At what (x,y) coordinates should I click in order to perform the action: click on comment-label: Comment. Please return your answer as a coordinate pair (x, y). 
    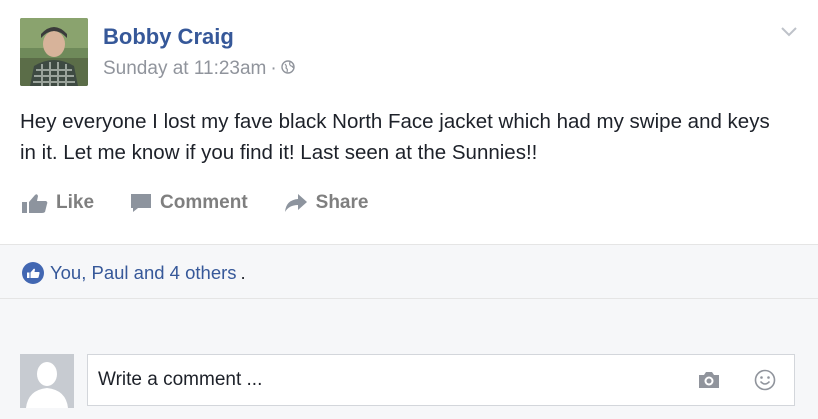
    Looking at the image, I should click on (204, 202).